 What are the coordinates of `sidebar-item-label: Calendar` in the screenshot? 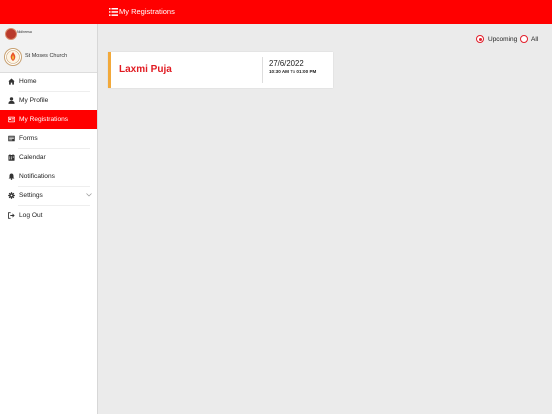 It's located at (32, 157).